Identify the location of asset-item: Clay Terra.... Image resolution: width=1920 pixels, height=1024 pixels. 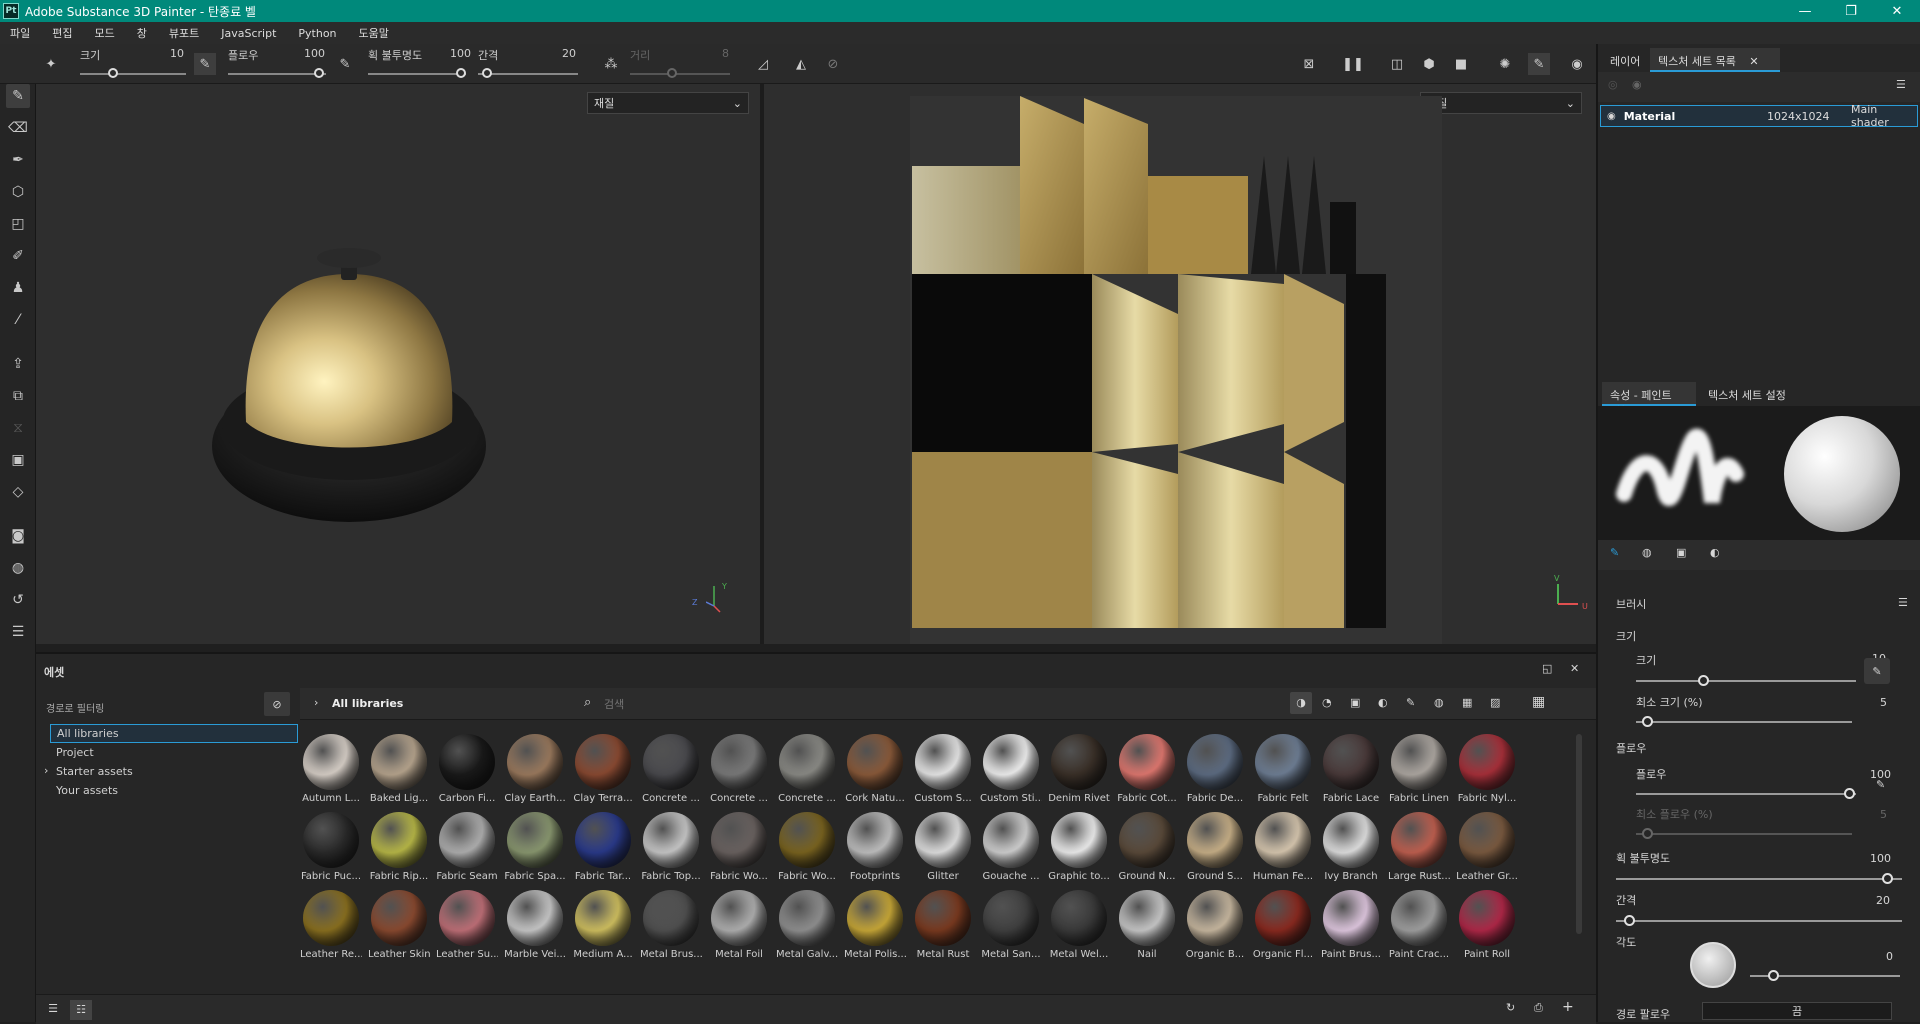
(603, 771).